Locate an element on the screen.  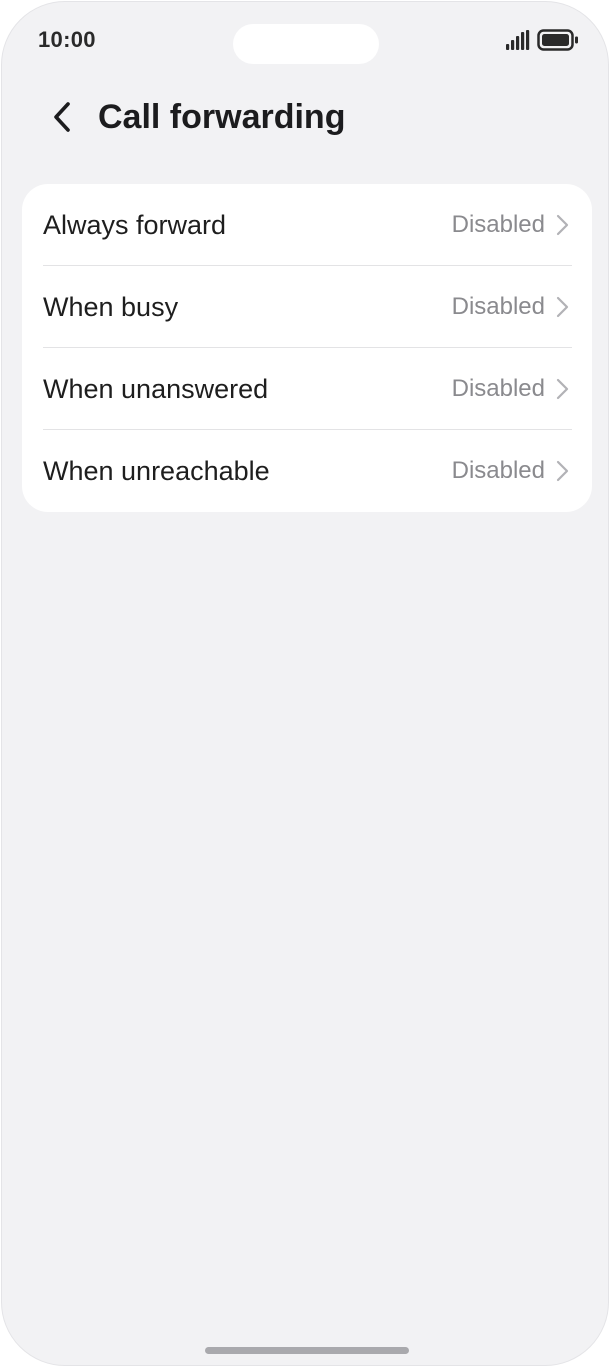
back-button is located at coordinates (62, 117).